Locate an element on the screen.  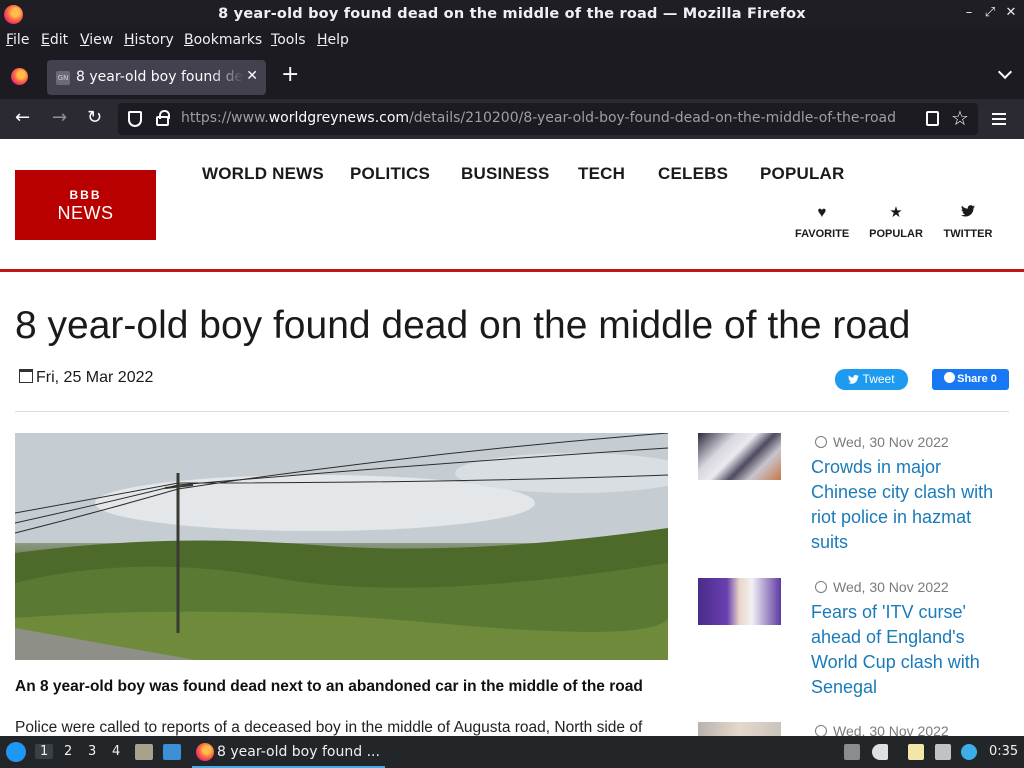
workspace-1: 1 is located at coordinates (44, 751).